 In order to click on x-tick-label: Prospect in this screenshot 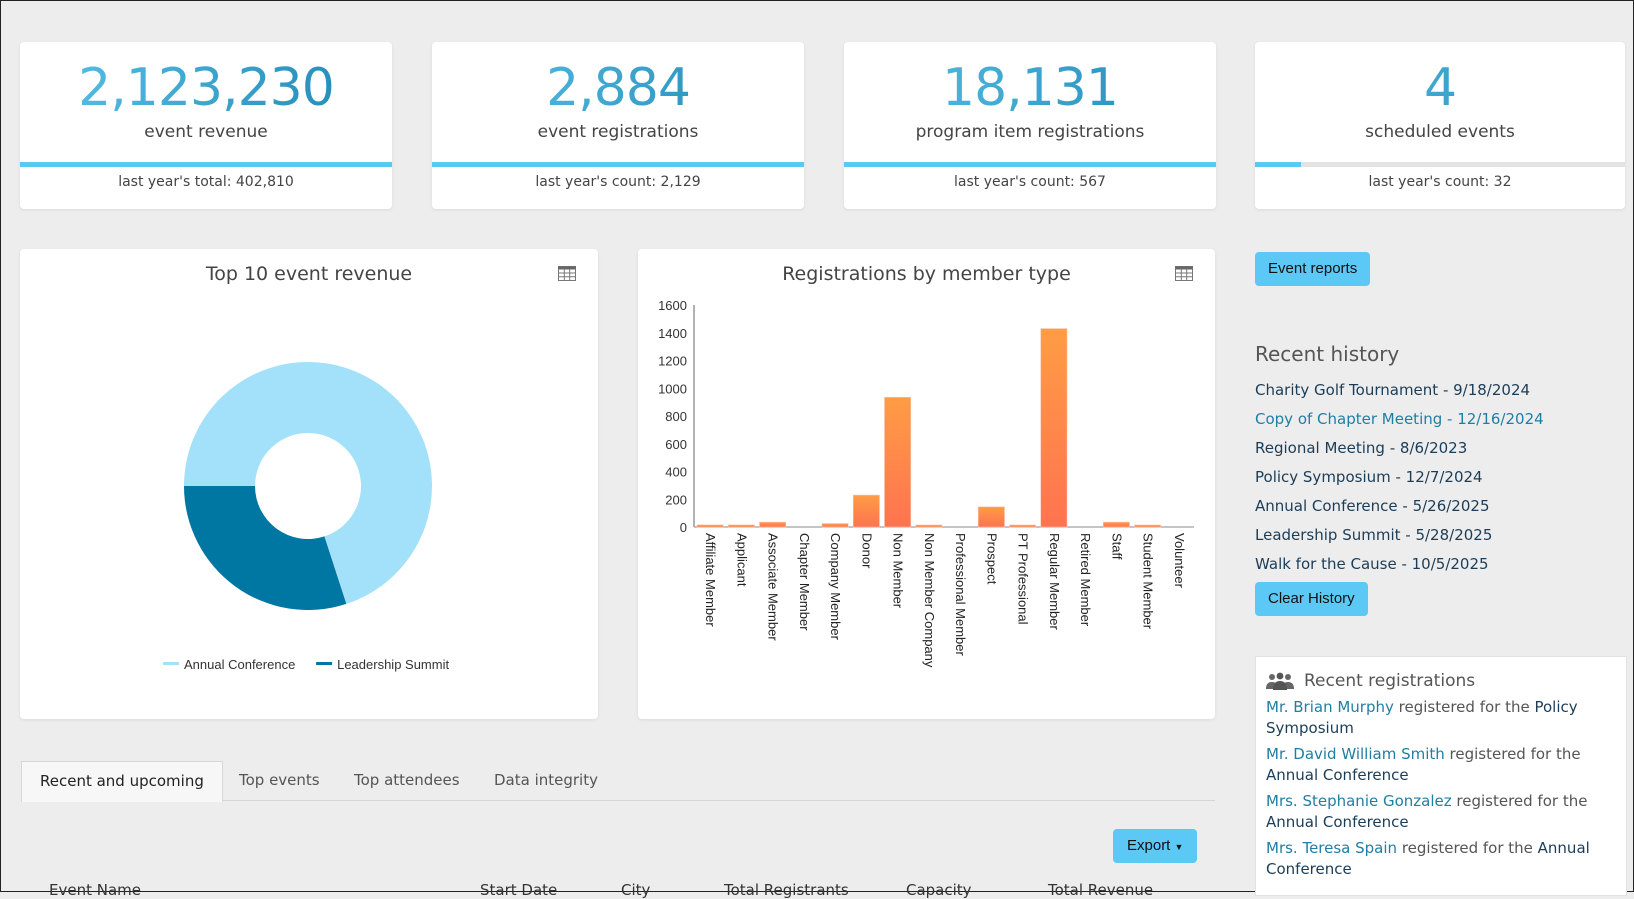, I will do `click(991, 559)`.